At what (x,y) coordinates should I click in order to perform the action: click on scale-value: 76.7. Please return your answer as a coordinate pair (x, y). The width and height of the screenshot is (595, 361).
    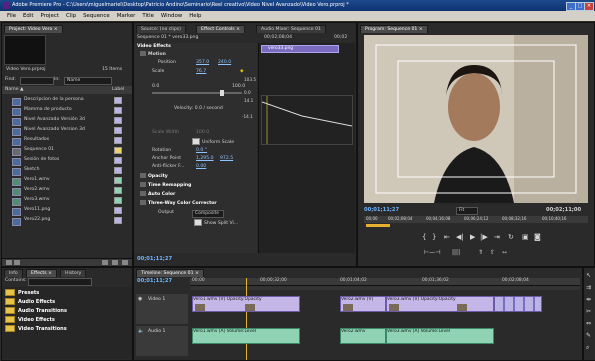
    Looking at the image, I should click on (201, 72).